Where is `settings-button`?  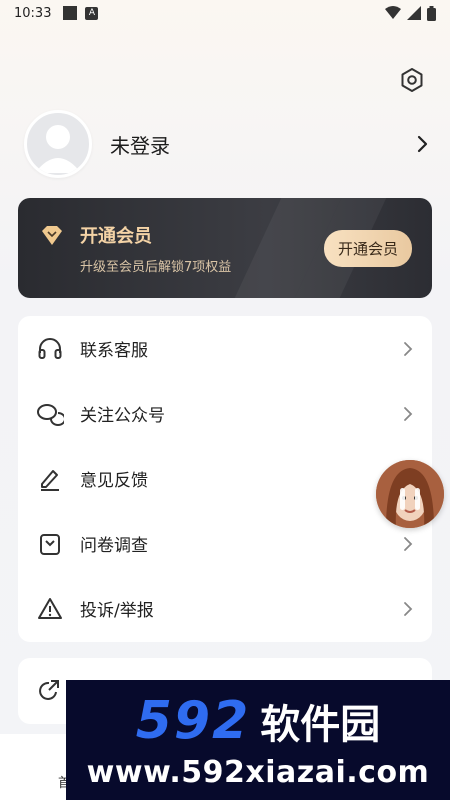
settings-button is located at coordinates (412, 80).